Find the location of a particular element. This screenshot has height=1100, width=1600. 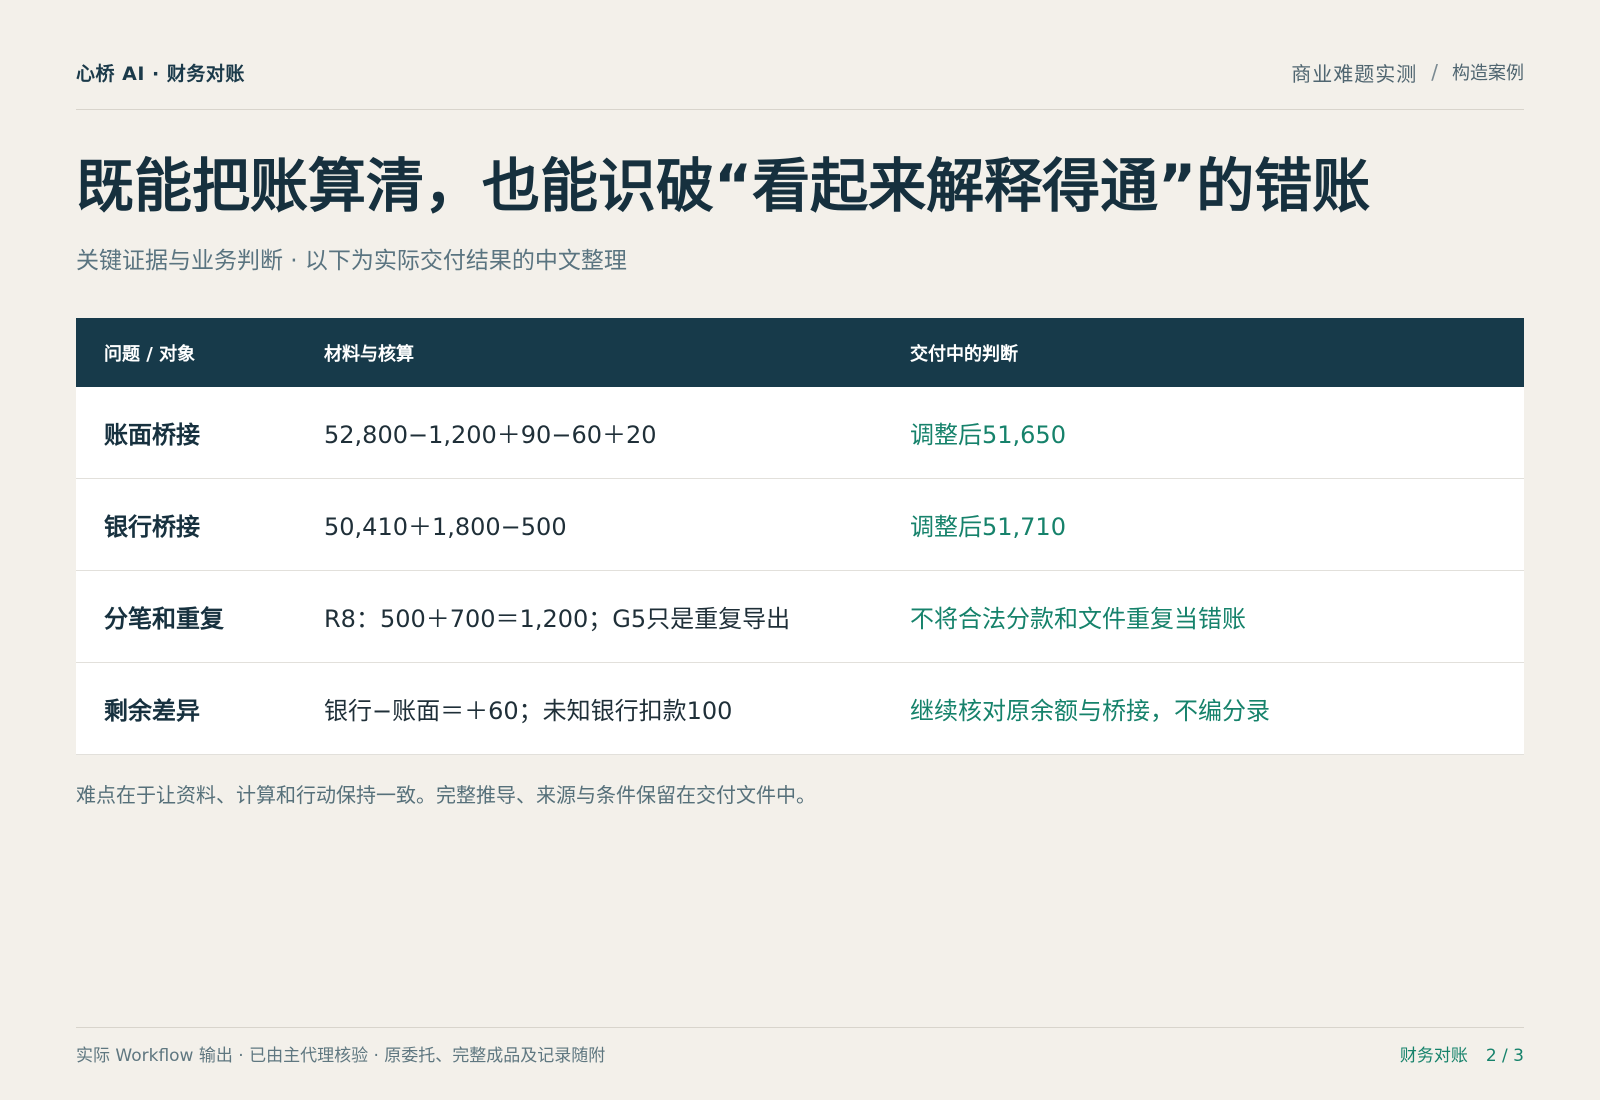

table-header: 问题 / 对象 材料与核算 交付中的判断 is located at coordinates (800, 352).